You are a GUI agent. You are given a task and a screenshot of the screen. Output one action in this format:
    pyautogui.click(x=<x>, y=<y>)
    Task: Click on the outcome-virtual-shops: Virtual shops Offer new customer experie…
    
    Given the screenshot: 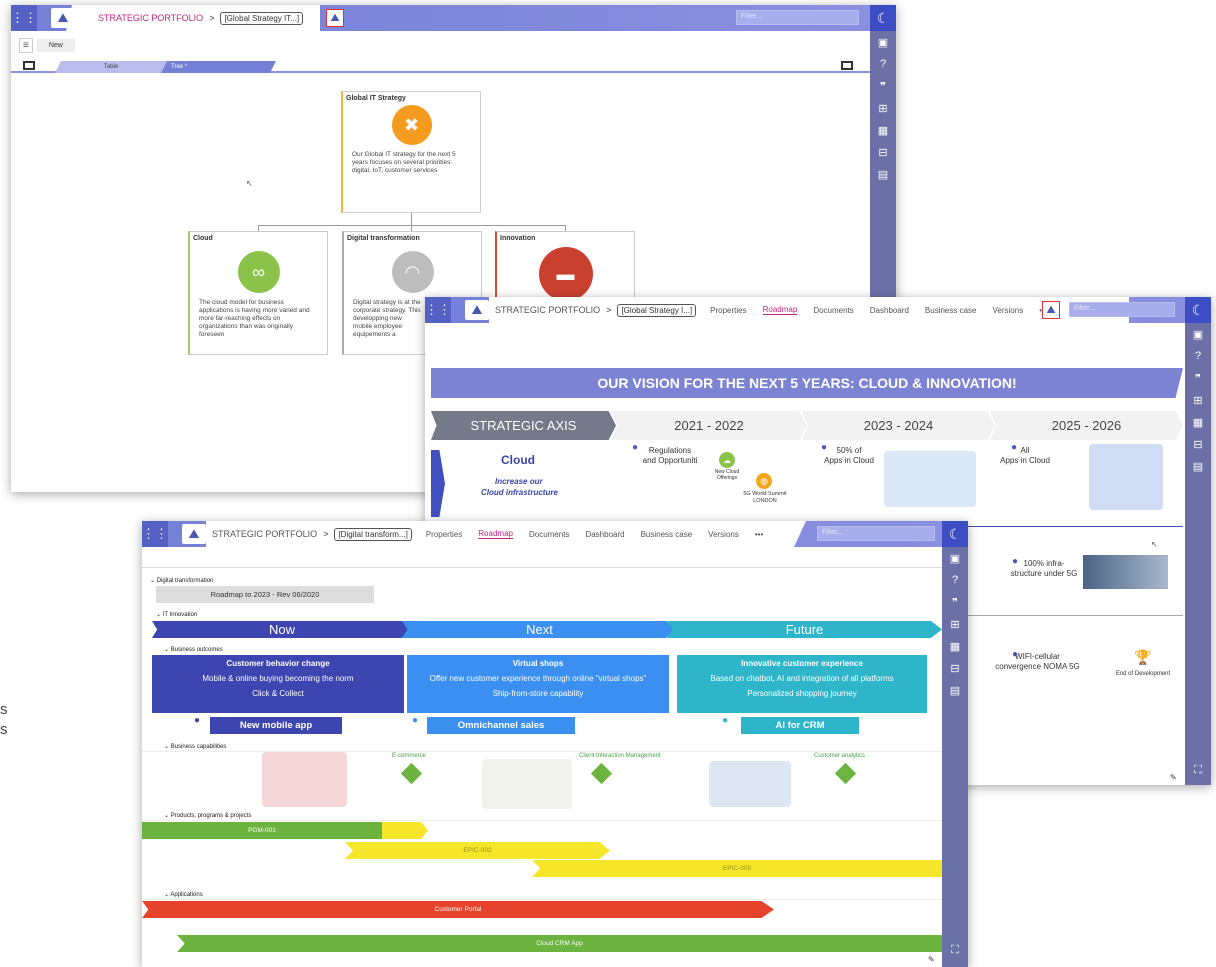 What is the action you would take?
    pyautogui.click(x=538, y=684)
    